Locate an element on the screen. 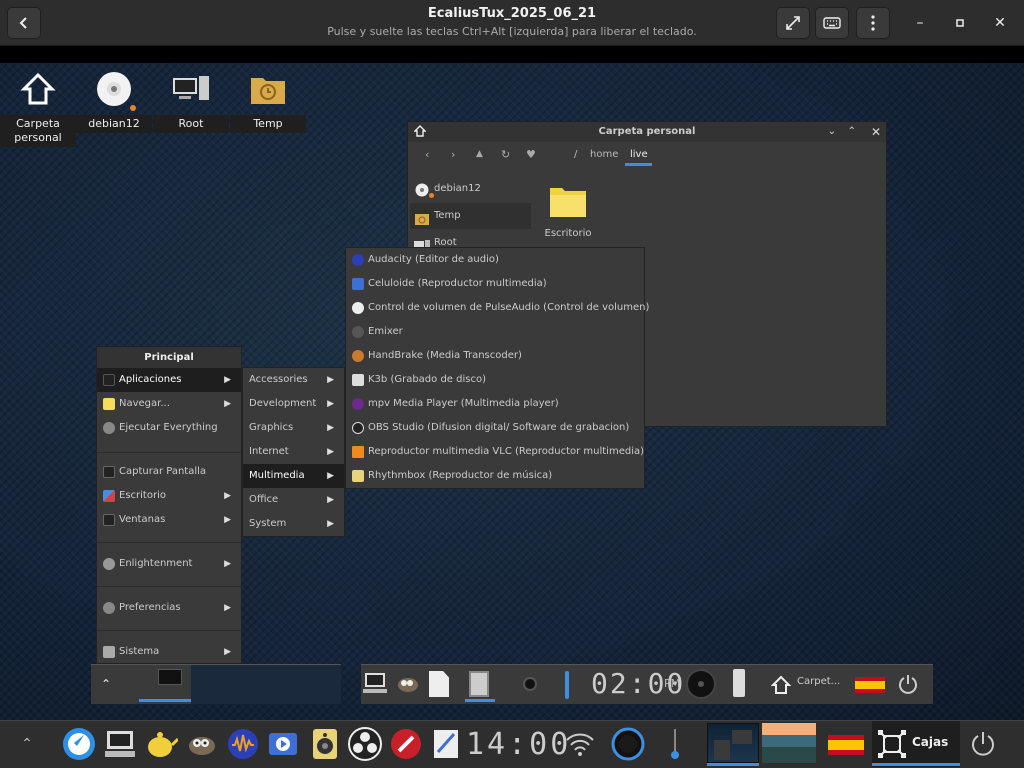 This screenshot has width=1024, height=768. vinyl-icon is located at coordinates (701, 684).